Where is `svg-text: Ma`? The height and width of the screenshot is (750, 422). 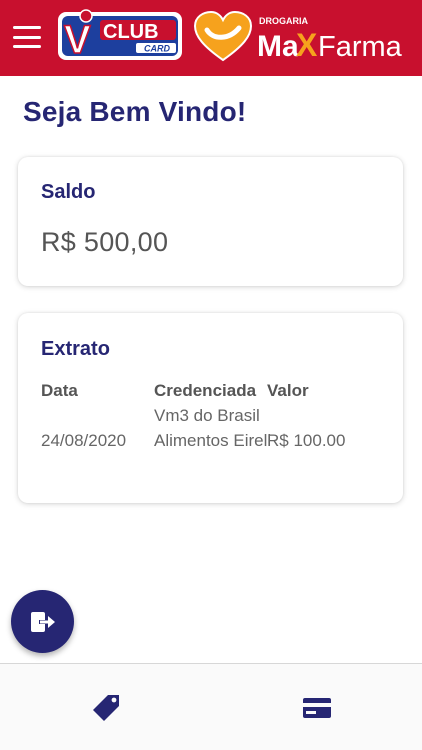
svg-text: Ma is located at coordinates (278, 46).